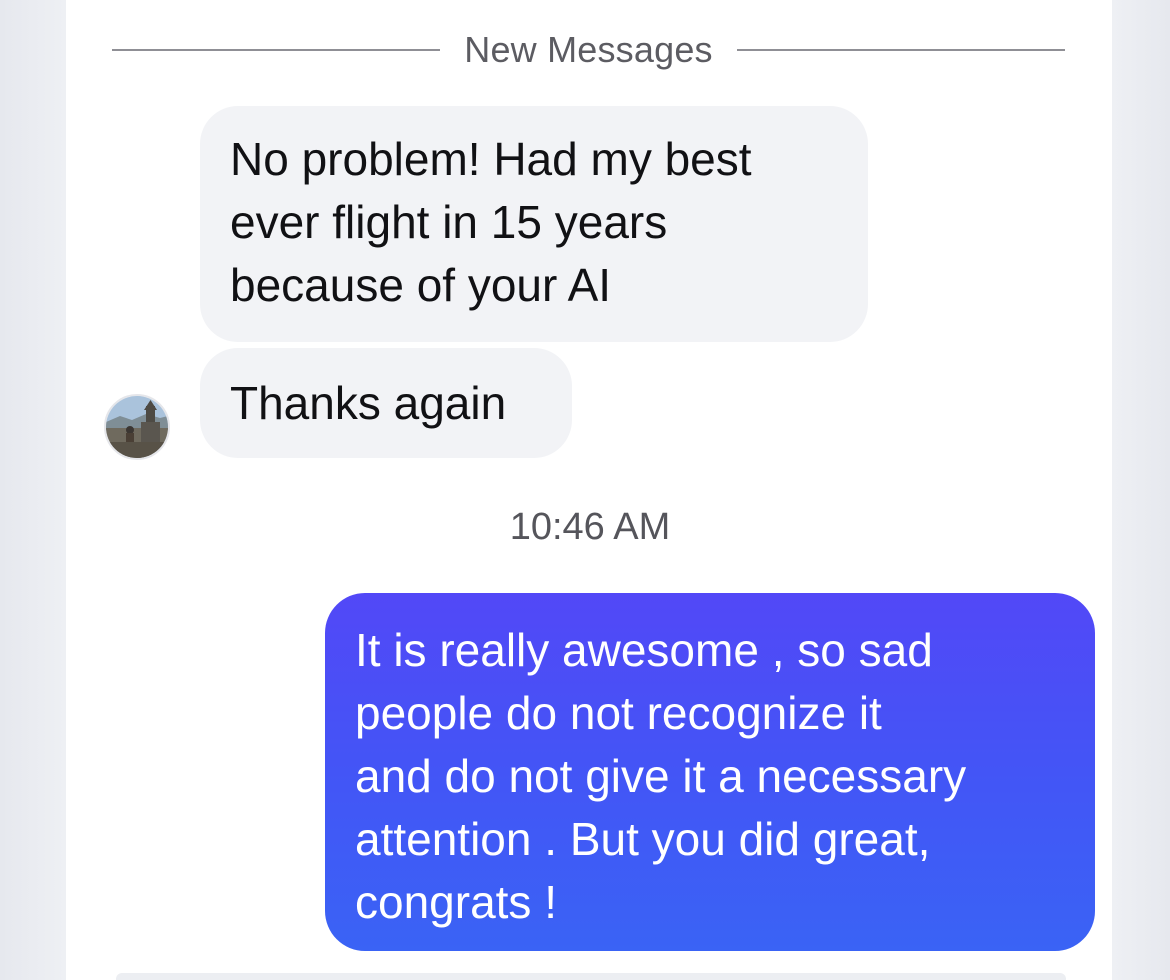 This screenshot has width=1170, height=980. Describe the element at coordinates (276, 50) in the screenshot. I see `divider-line-left` at that location.